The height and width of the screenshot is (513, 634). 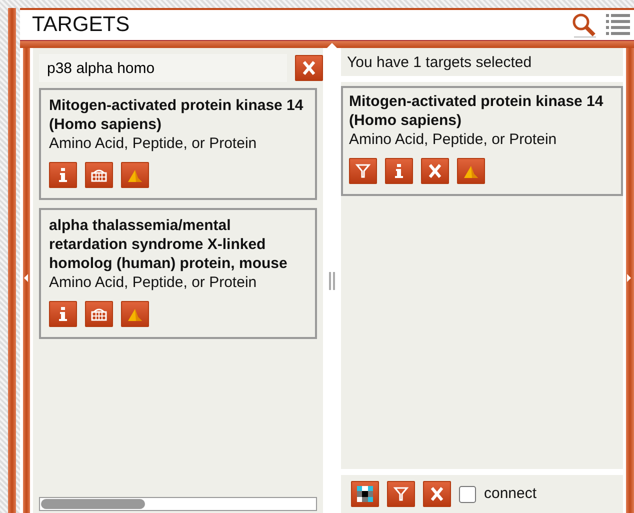 What do you see at coordinates (81, 25) in the screenshot?
I see `panel-title: TARGETS` at bounding box center [81, 25].